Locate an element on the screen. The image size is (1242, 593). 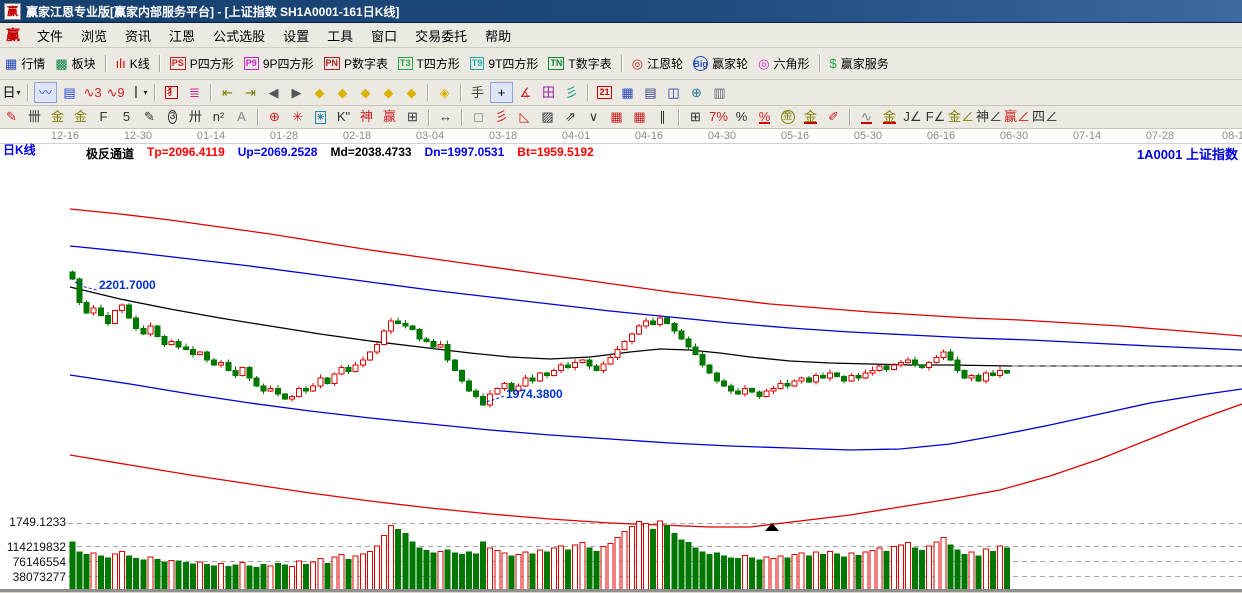
menu-item-5: 设置 is located at coordinates (296, 35).